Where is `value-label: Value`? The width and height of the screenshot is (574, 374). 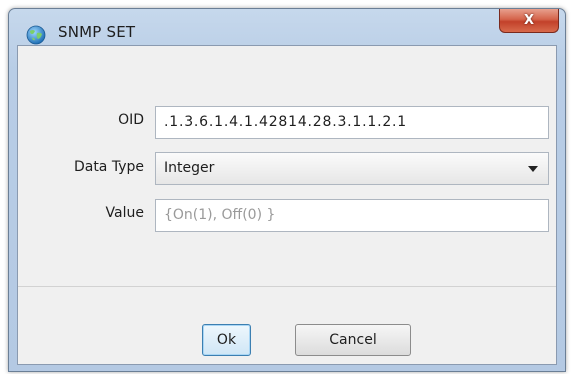
value-label: Value is located at coordinates (124, 213).